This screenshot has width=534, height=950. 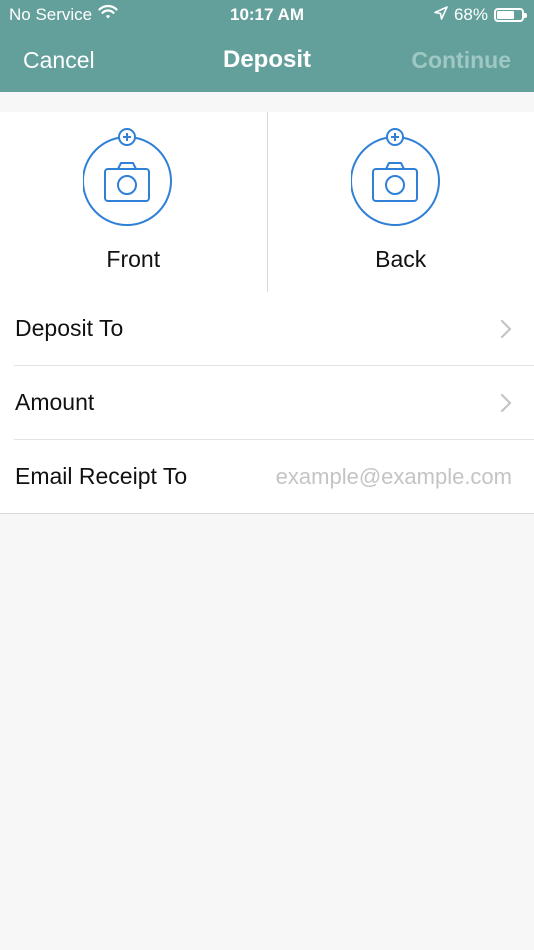 What do you see at coordinates (461, 60) in the screenshot?
I see `continue-button: Continue` at bounding box center [461, 60].